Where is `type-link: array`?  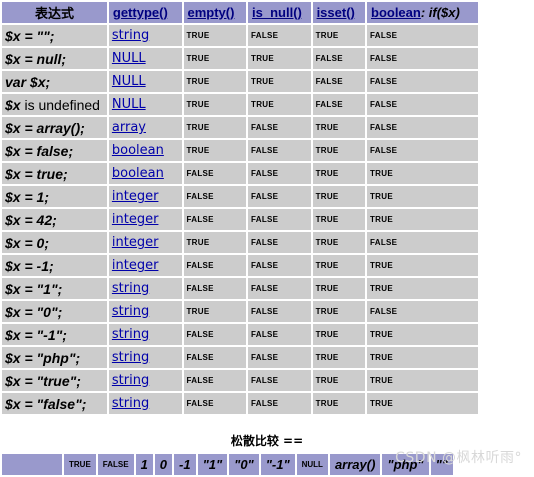 type-link: array is located at coordinates (145, 127).